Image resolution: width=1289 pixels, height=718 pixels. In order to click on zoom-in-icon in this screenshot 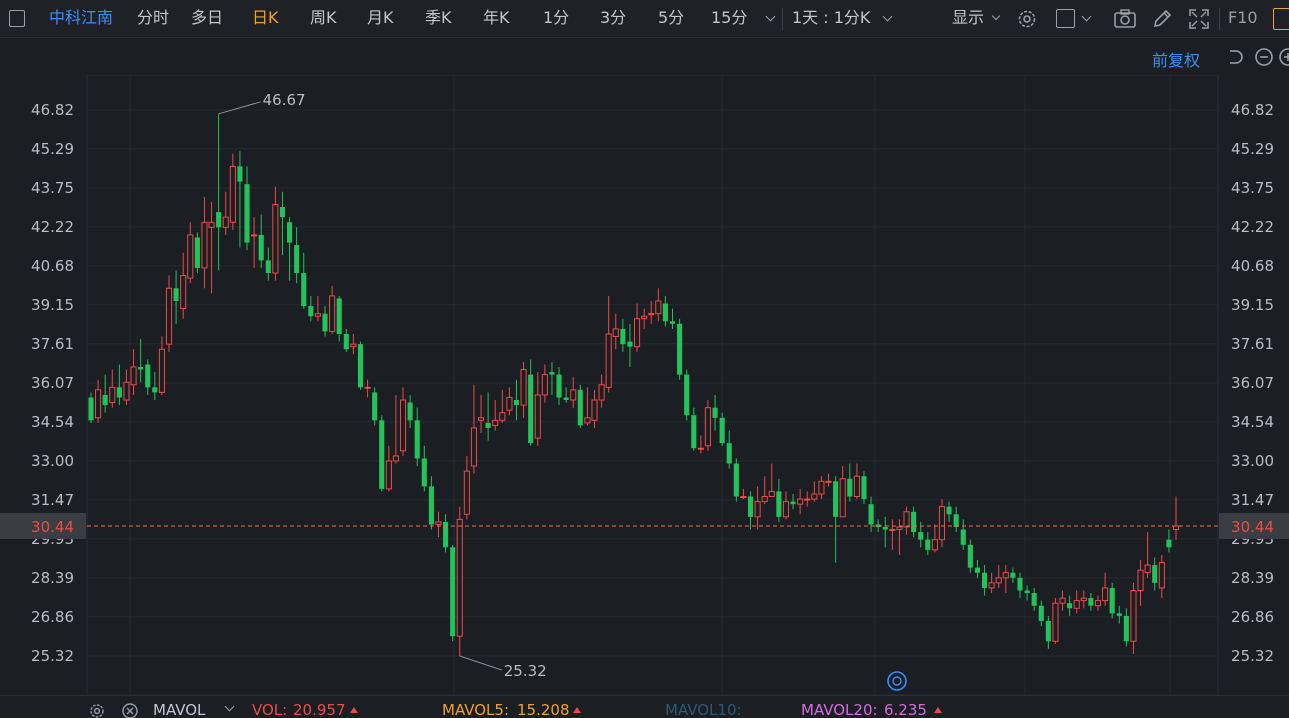, I will do `click(1283, 57)`.